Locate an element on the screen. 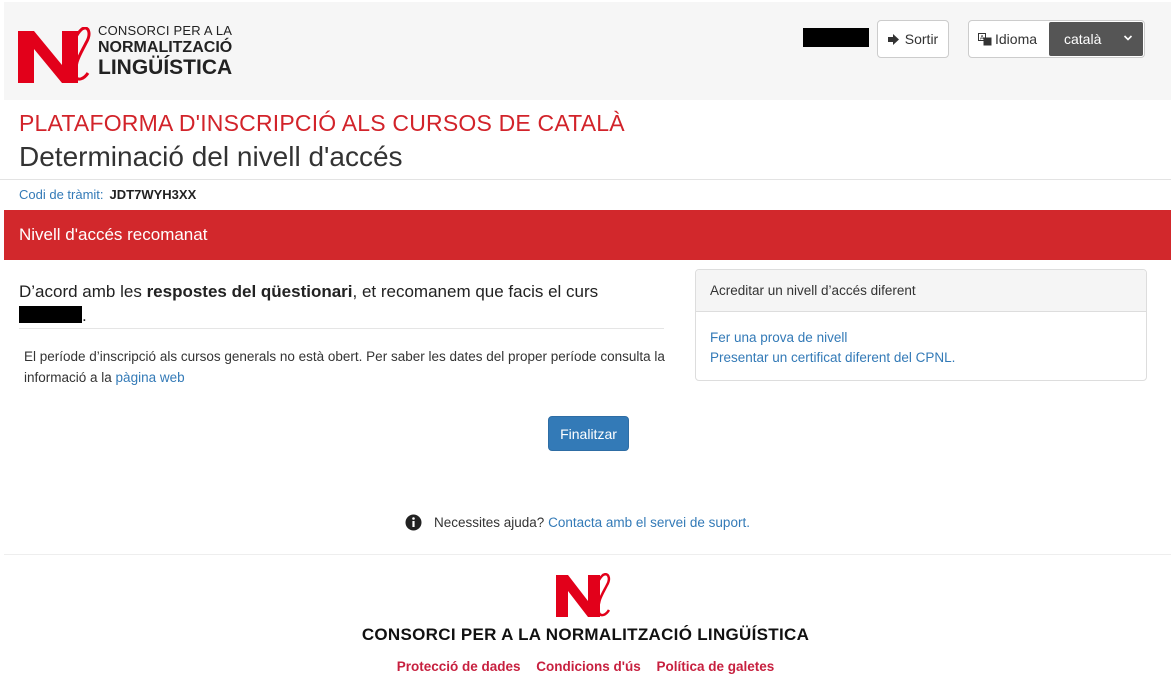 The height and width of the screenshot is (679, 1171). tramit-code: Codi de tràmit: JDT7WYH3XX is located at coordinates (107, 194).